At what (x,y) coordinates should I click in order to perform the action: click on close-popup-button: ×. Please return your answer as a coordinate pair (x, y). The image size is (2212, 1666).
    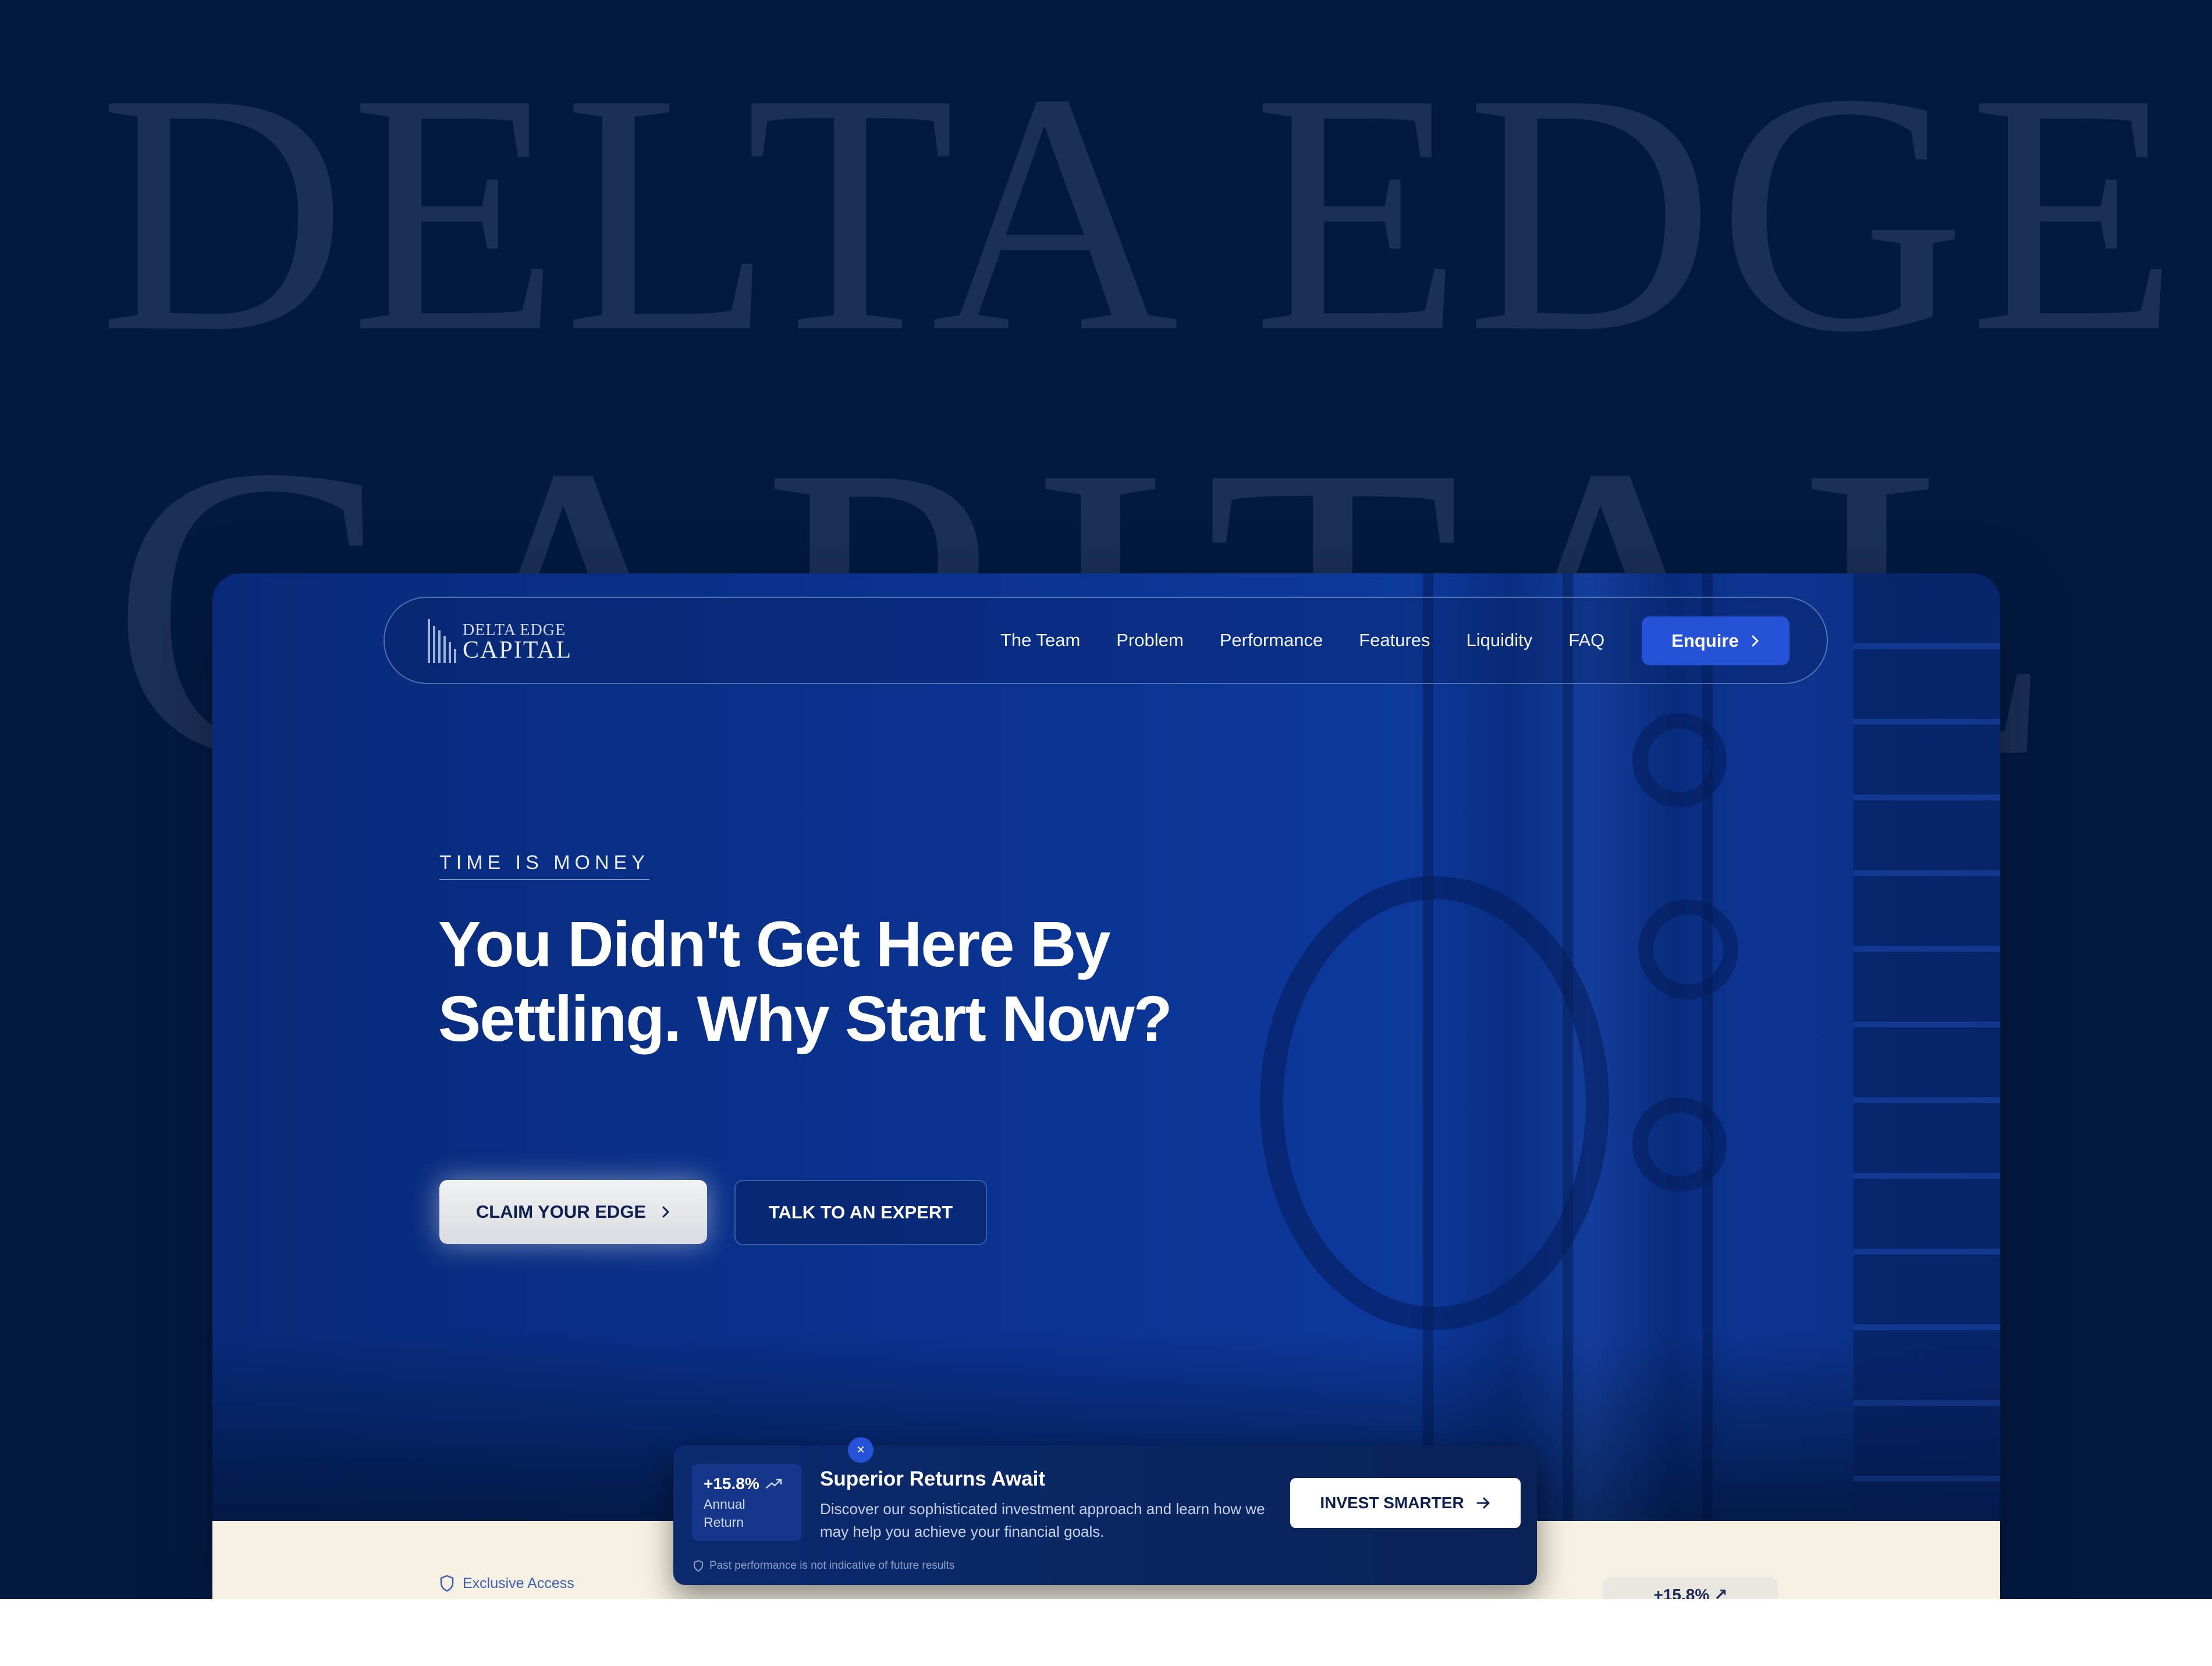
    Looking at the image, I should click on (861, 1450).